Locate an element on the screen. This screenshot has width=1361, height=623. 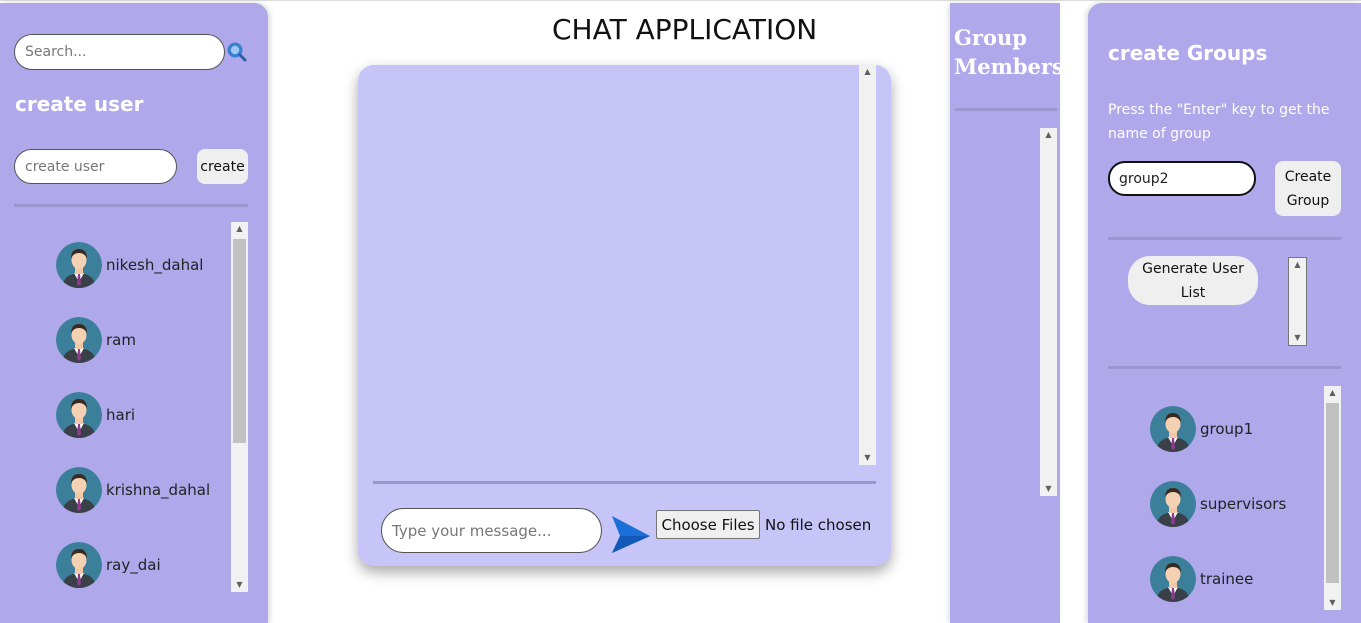
search-icon is located at coordinates (236, 51).